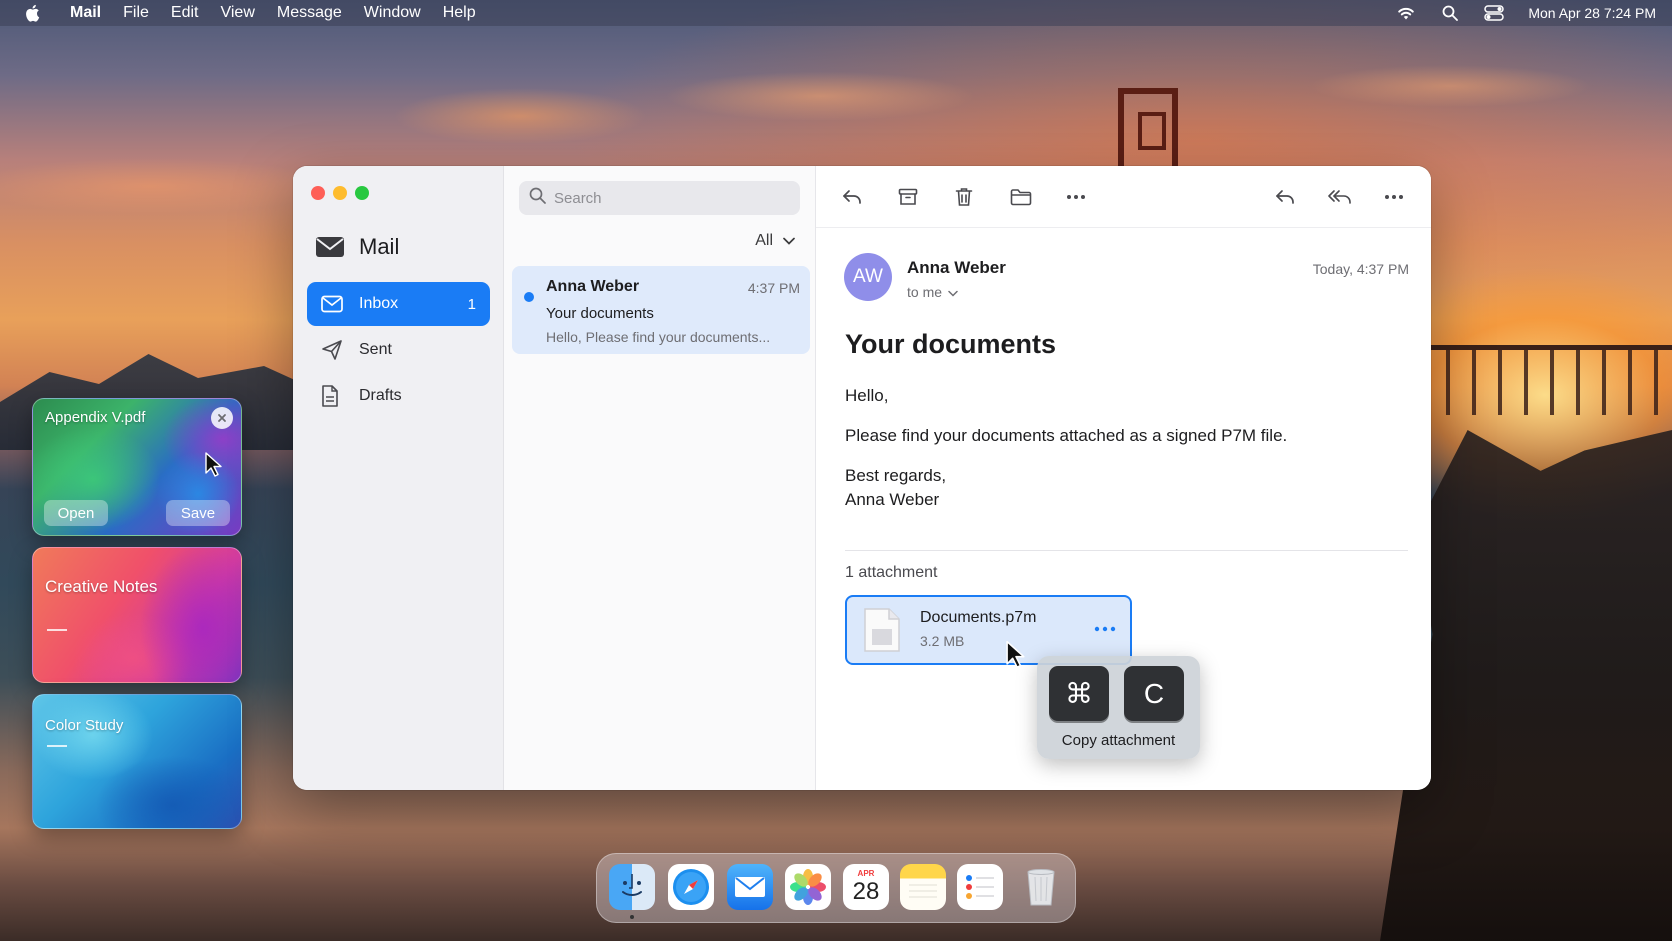 The image size is (1672, 941). What do you see at coordinates (691, 887) in the screenshot?
I see `safari-icon` at bounding box center [691, 887].